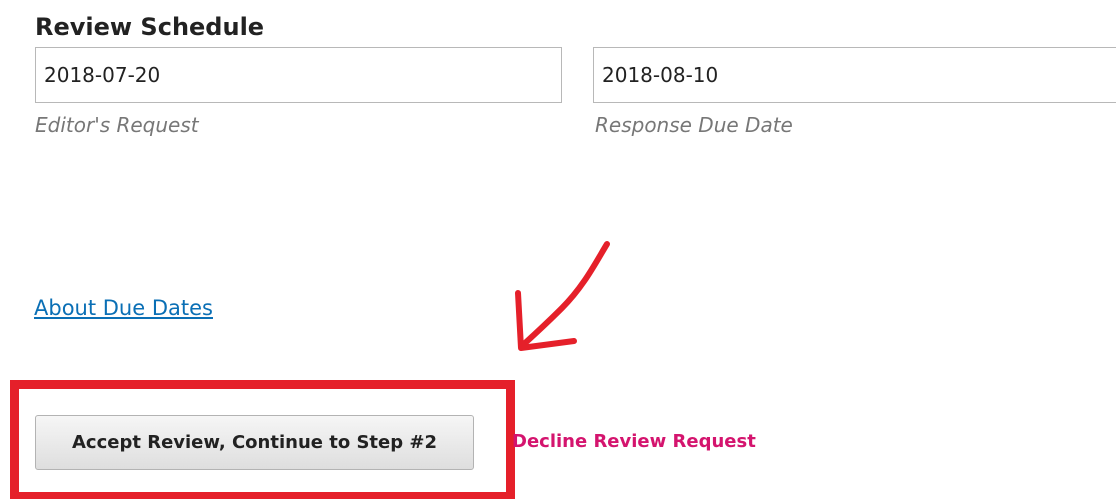 Image resolution: width=1116 pixels, height=499 pixels. What do you see at coordinates (694, 125) in the screenshot?
I see `response-due-hint: Response Due Date` at bounding box center [694, 125].